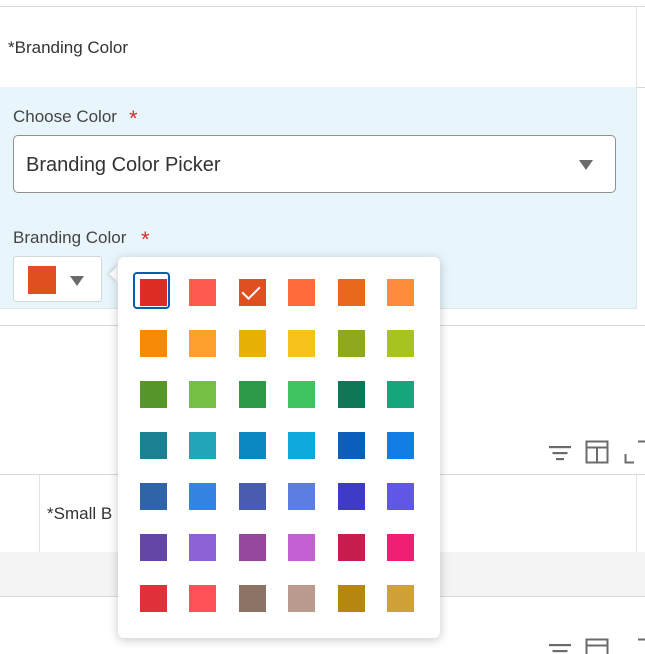 The width and height of the screenshot is (645, 654). Describe the element at coordinates (80, 513) in the screenshot. I see `column-title: *Small B` at that location.